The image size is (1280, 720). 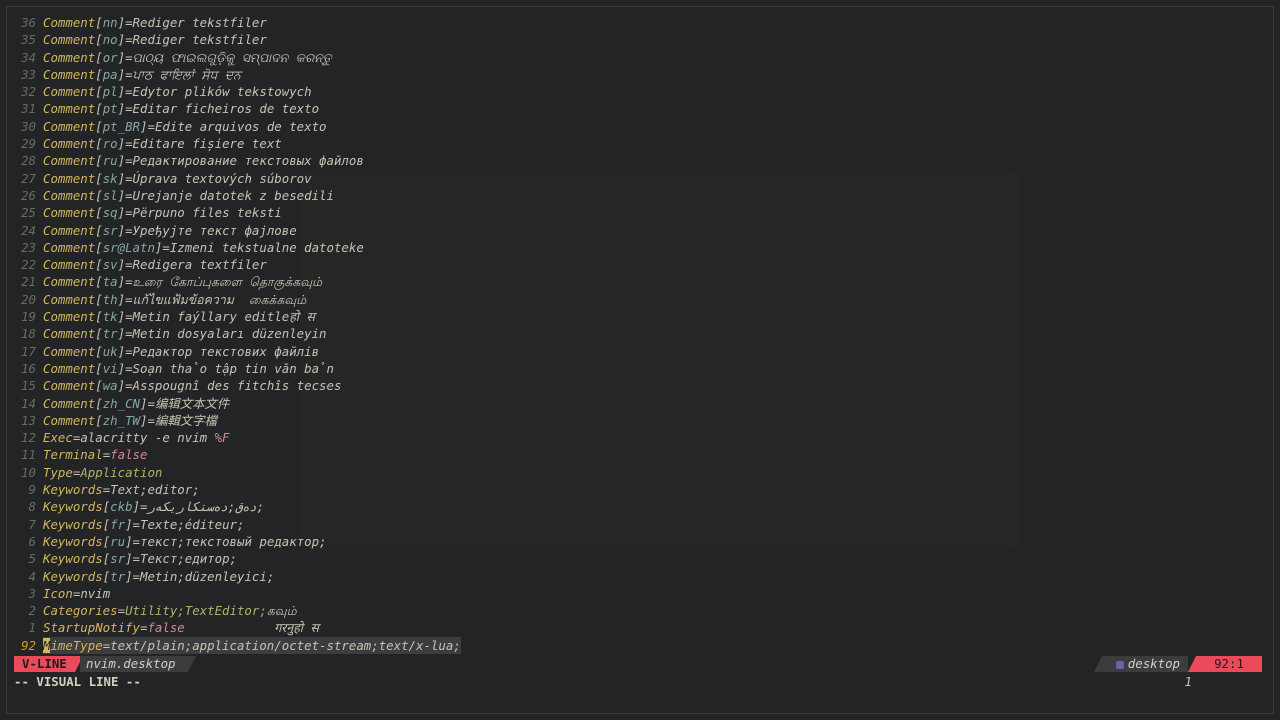 What do you see at coordinates (153, 506) in the screenshot?
I see `line-content: Keywords[ckb]=دەق;دەستکاریکەر;` at bounding box center [153, 506].